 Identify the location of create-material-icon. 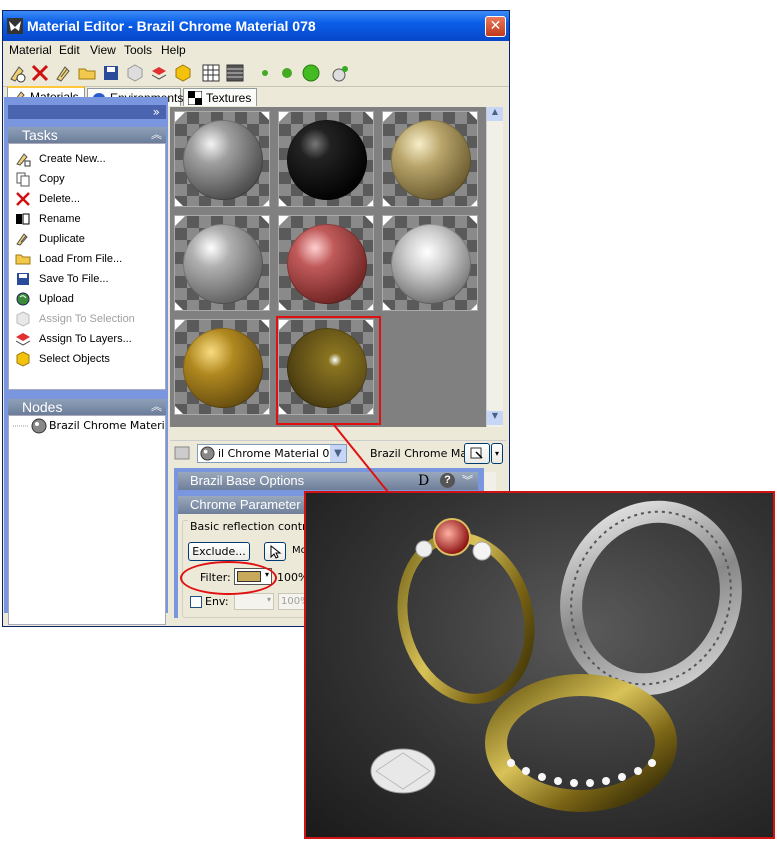
(17, 73).